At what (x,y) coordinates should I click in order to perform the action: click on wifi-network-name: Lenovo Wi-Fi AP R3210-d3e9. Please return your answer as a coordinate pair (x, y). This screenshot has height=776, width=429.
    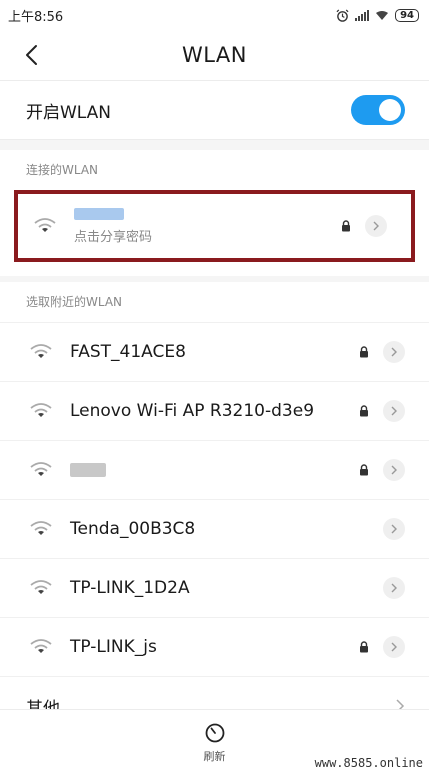
    Looking at the image, I should click on (192, 411).